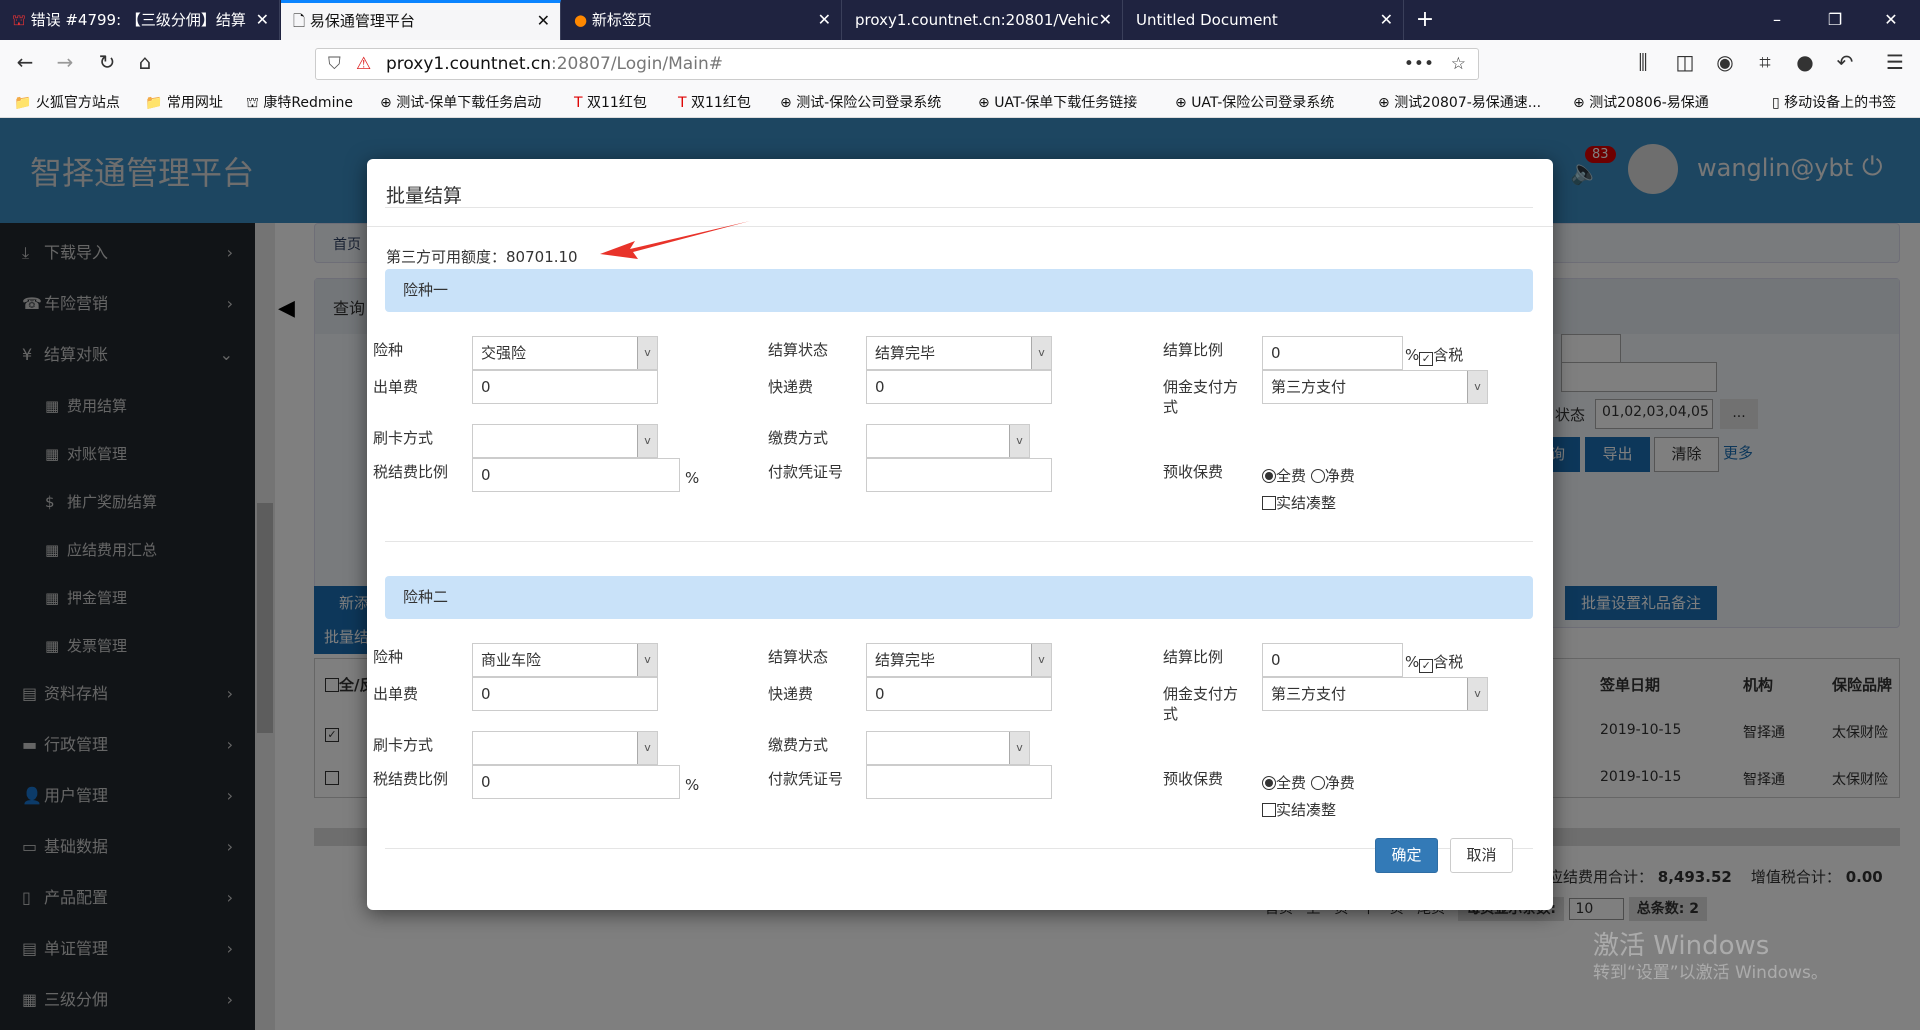 The image size is (1920, 1030). What do you see at coordinates (1057, 103) in the screenshot?
I see `bookmark-item: ⊕ UAT-保单下载任务链接` at bounding box center [1057, 103].